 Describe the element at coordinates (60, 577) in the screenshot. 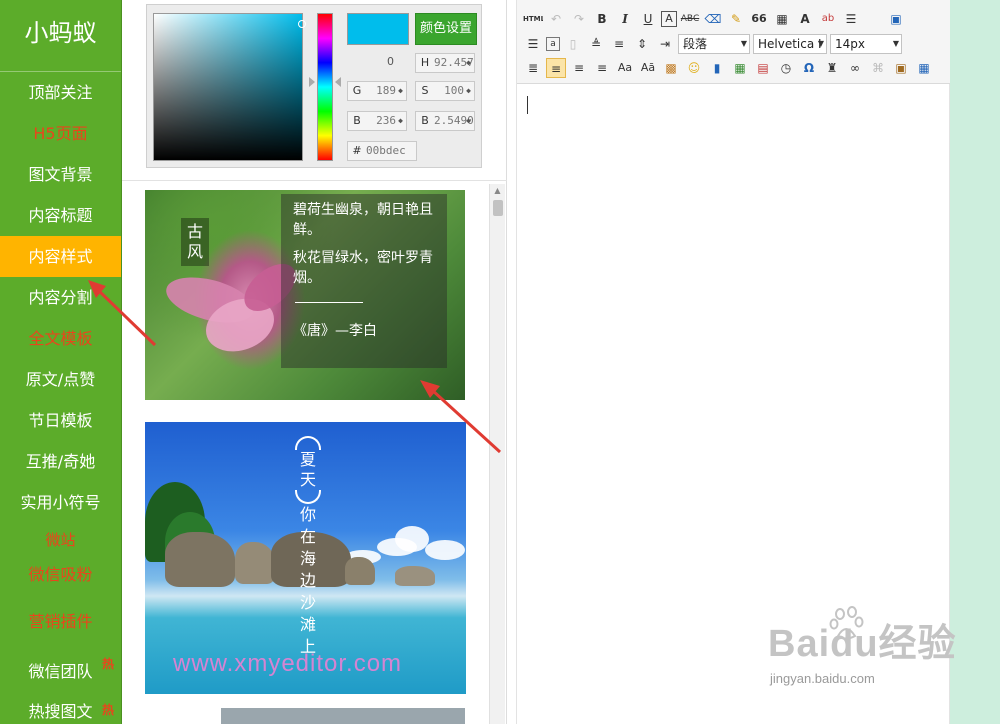

I see `nav-item-wechat-fans: 微信吸粉` at that location.